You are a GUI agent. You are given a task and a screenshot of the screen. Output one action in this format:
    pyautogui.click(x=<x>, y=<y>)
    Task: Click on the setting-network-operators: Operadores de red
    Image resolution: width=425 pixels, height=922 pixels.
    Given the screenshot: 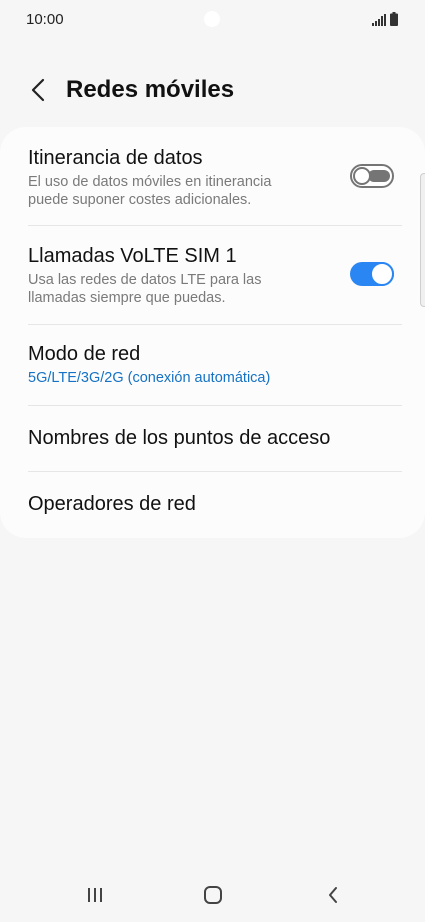 What is the action you would take?
    pyautogui.click(x=212, y=505)
    